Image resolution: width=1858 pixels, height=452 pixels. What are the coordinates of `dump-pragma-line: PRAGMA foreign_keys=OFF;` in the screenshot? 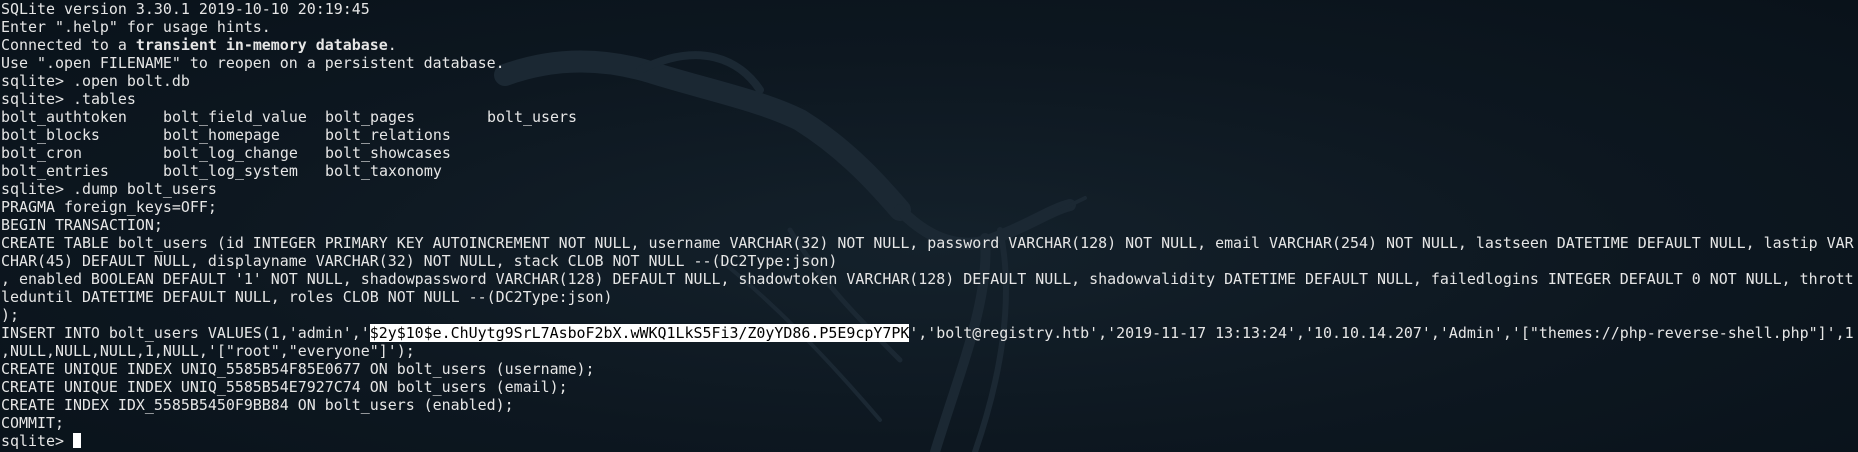 It's located at (109, 207).